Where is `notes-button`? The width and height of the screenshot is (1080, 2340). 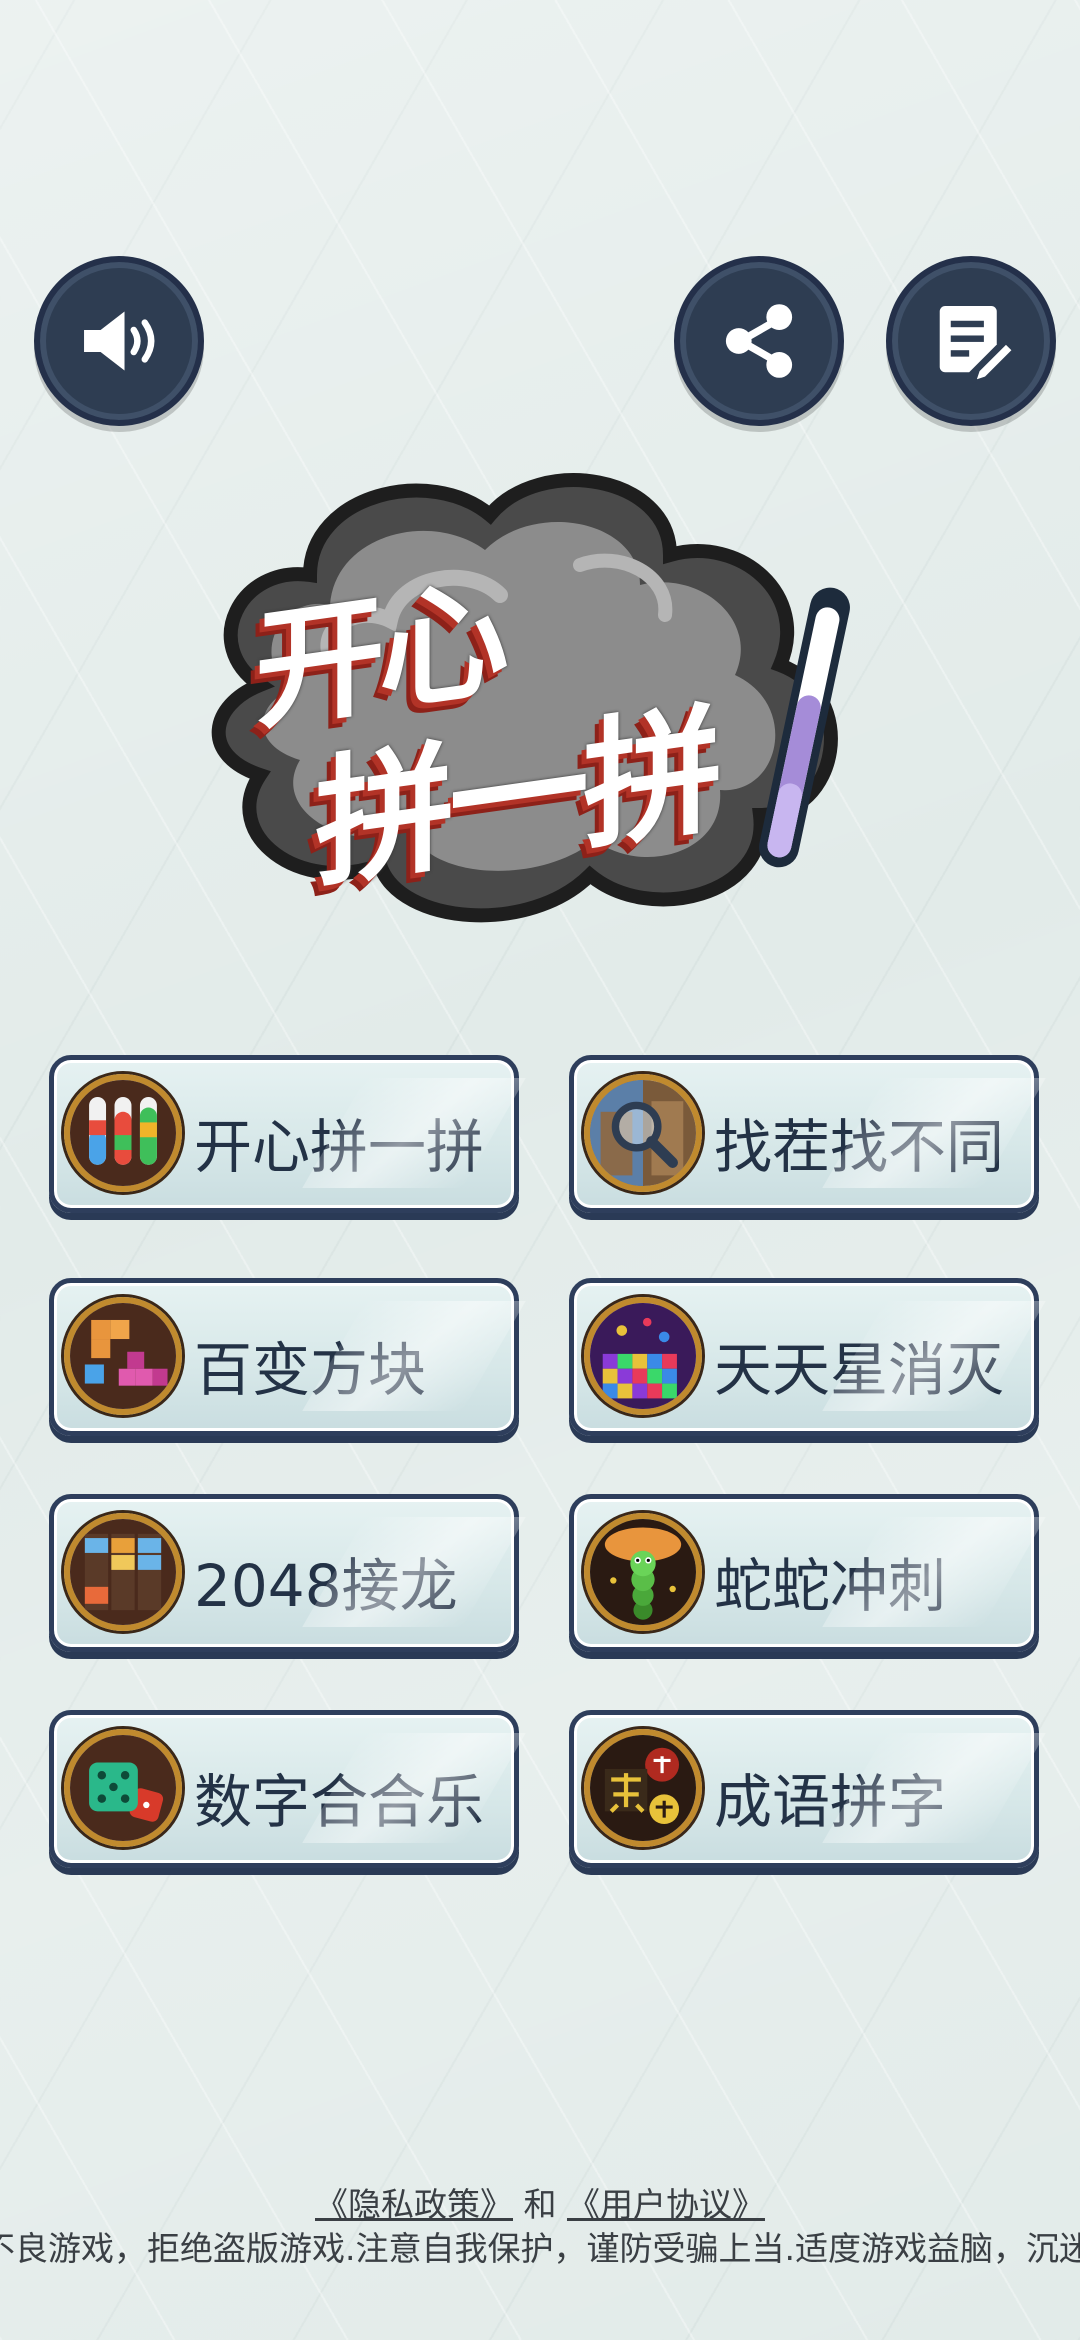
notes-button is located at coordinates (971, 341).